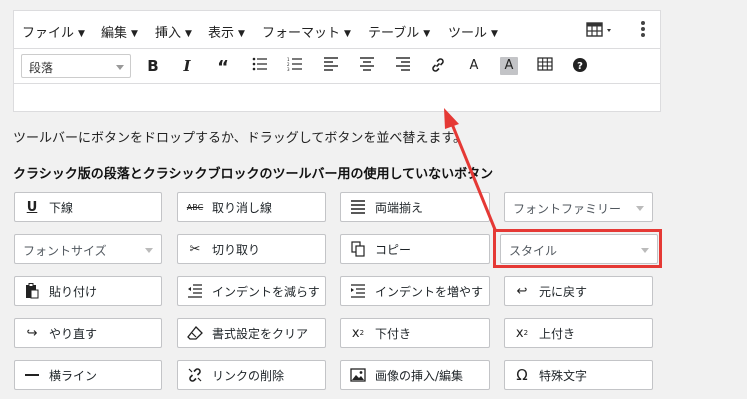  I want to click on unlink-button: リンクの削除, so click(251, 375).